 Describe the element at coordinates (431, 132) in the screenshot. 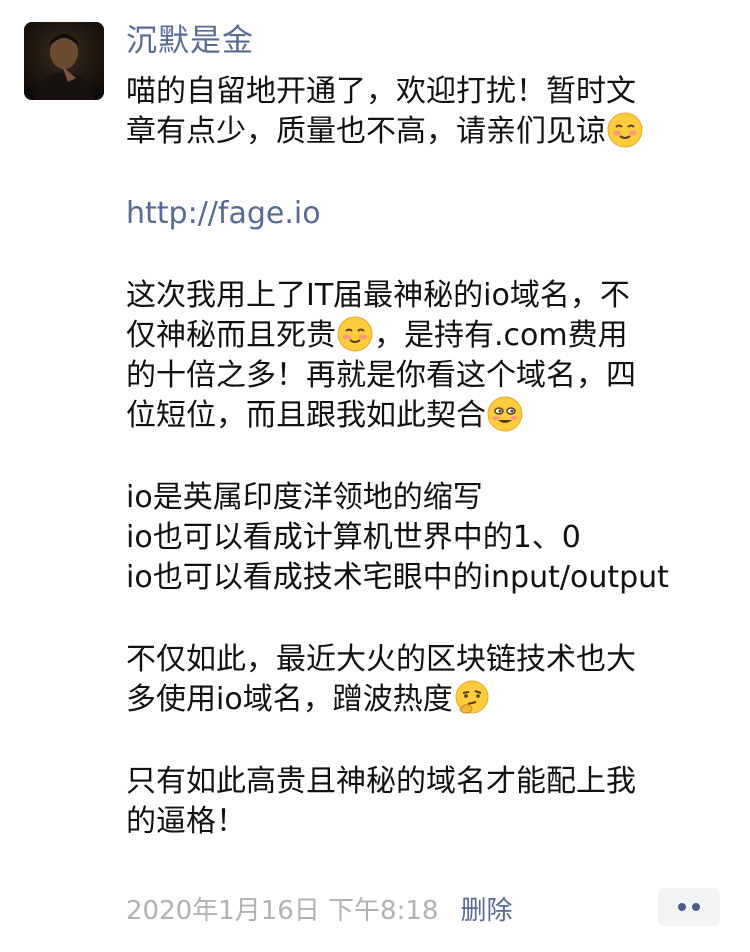

I see `text-line: 章有点少，质量也不高，请亲们见谅` at that location.